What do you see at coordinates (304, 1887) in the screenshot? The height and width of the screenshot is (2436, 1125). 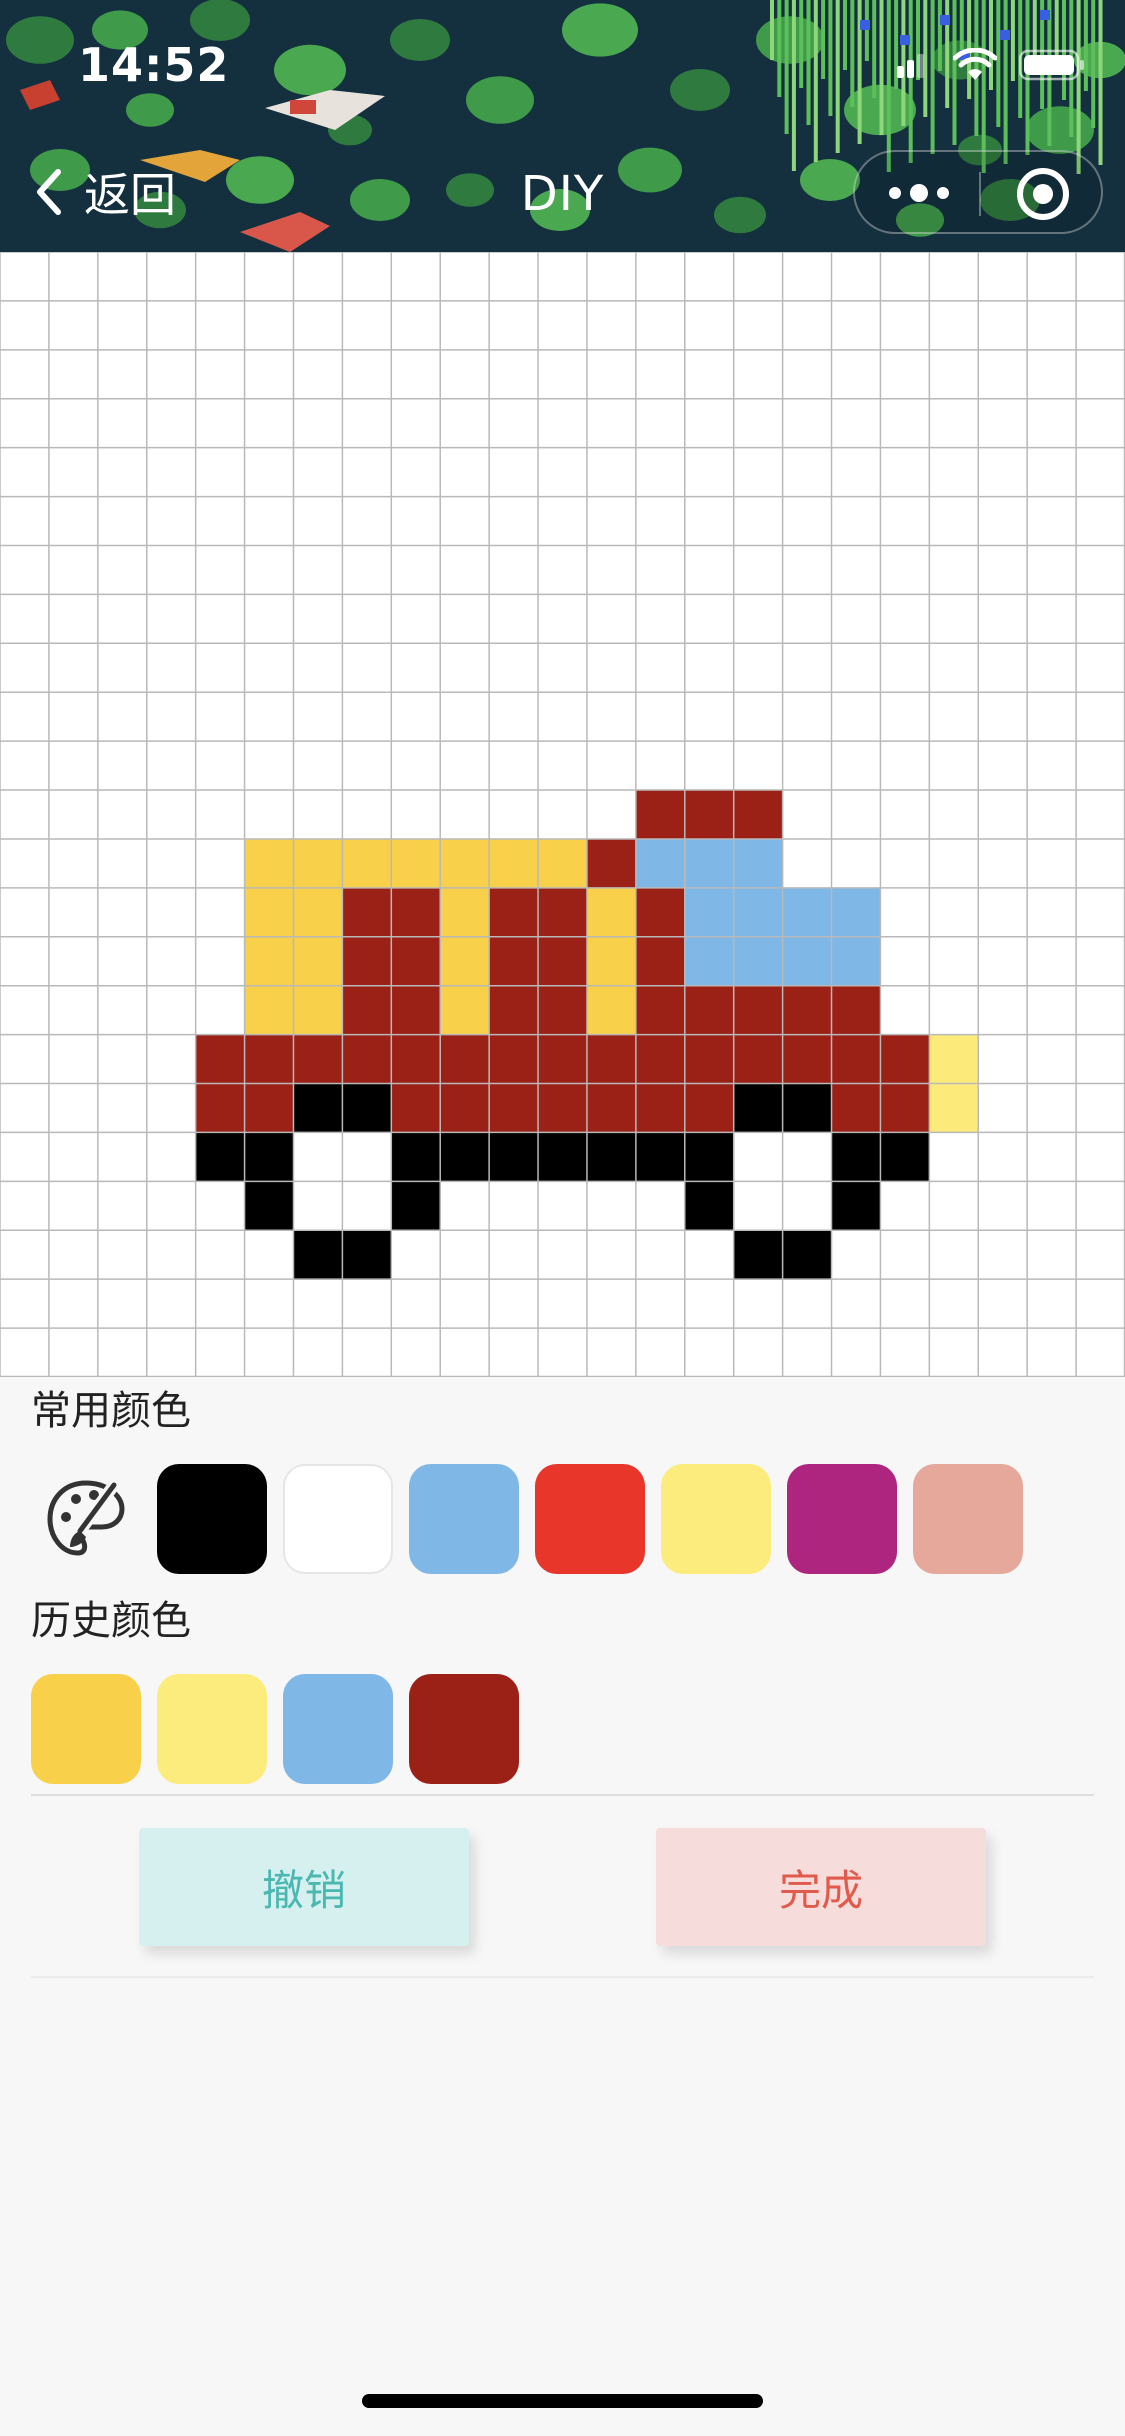 I see `undo-button: 撤销` at bounding box center [304, 1887].